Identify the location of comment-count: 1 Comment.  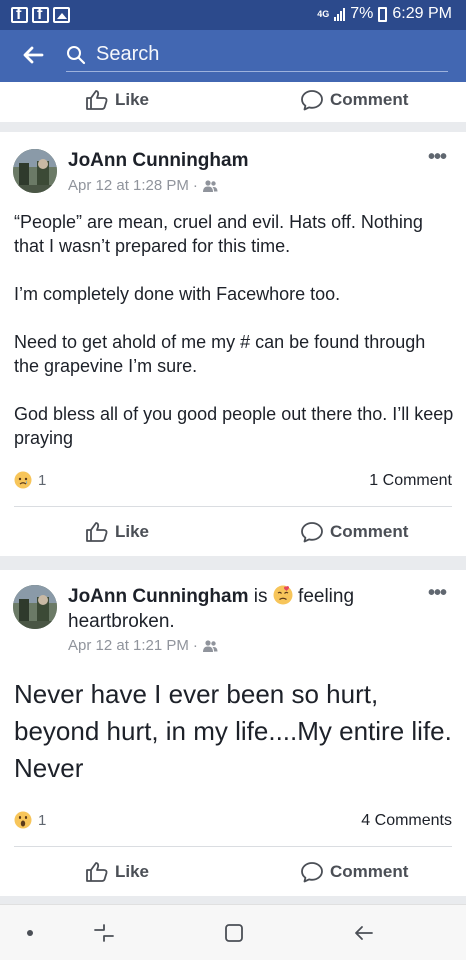
(410, 481).